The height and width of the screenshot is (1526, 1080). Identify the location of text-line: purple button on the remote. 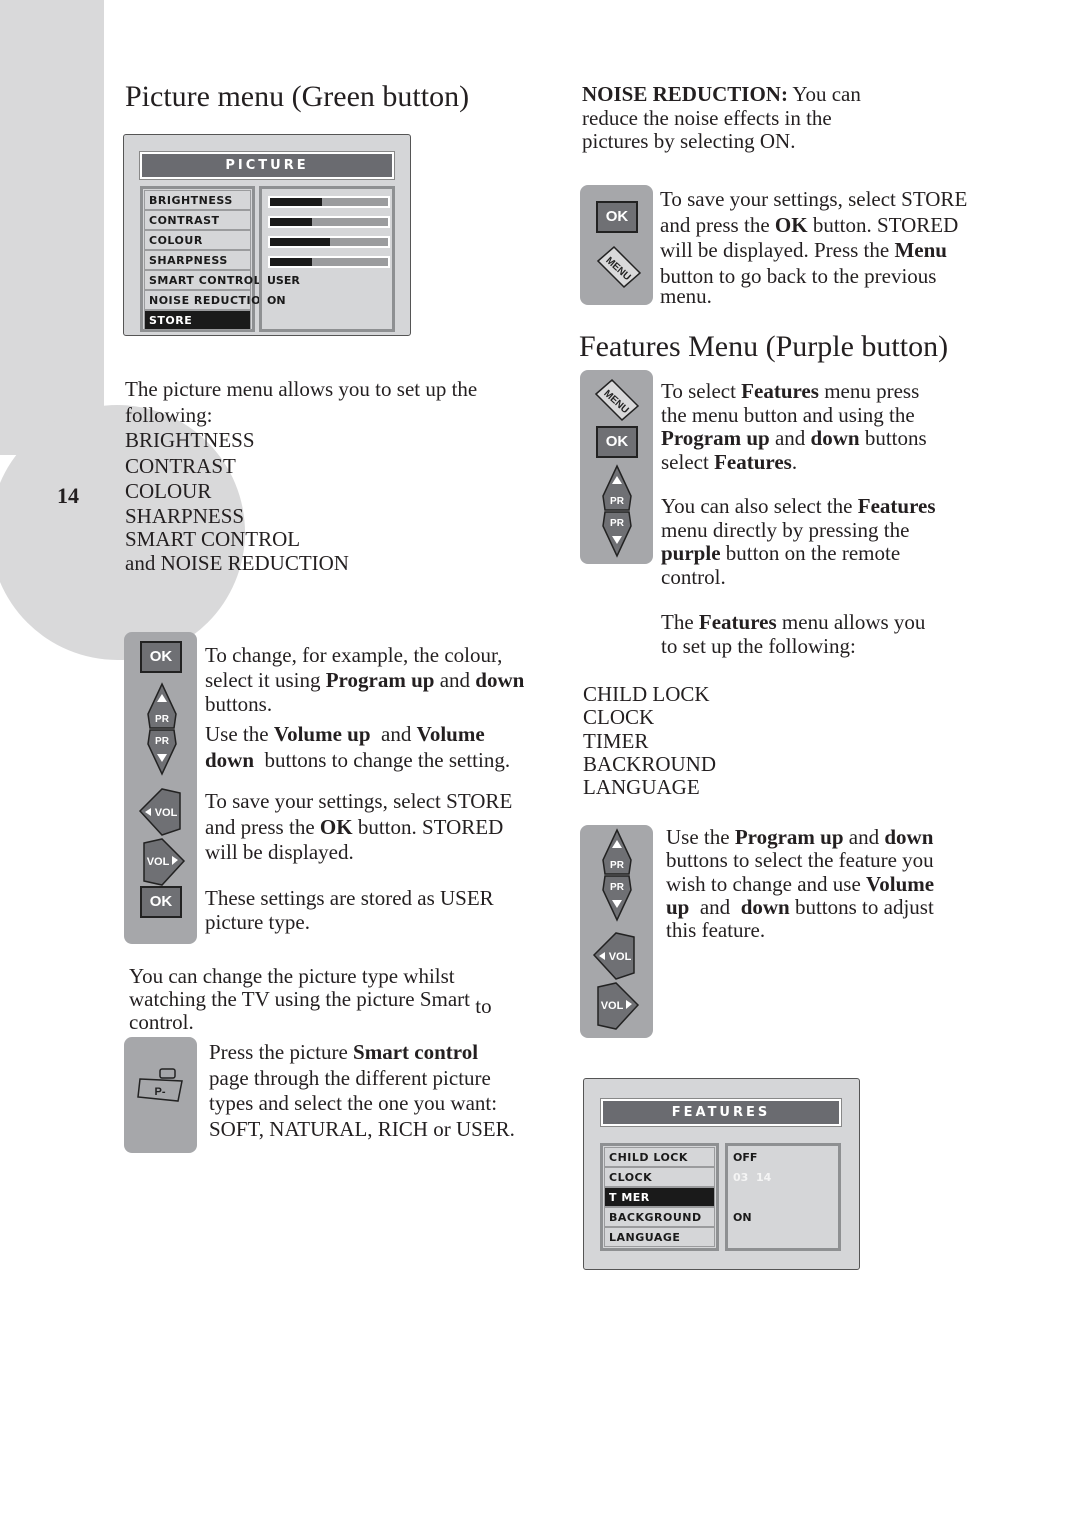
(781, 553).